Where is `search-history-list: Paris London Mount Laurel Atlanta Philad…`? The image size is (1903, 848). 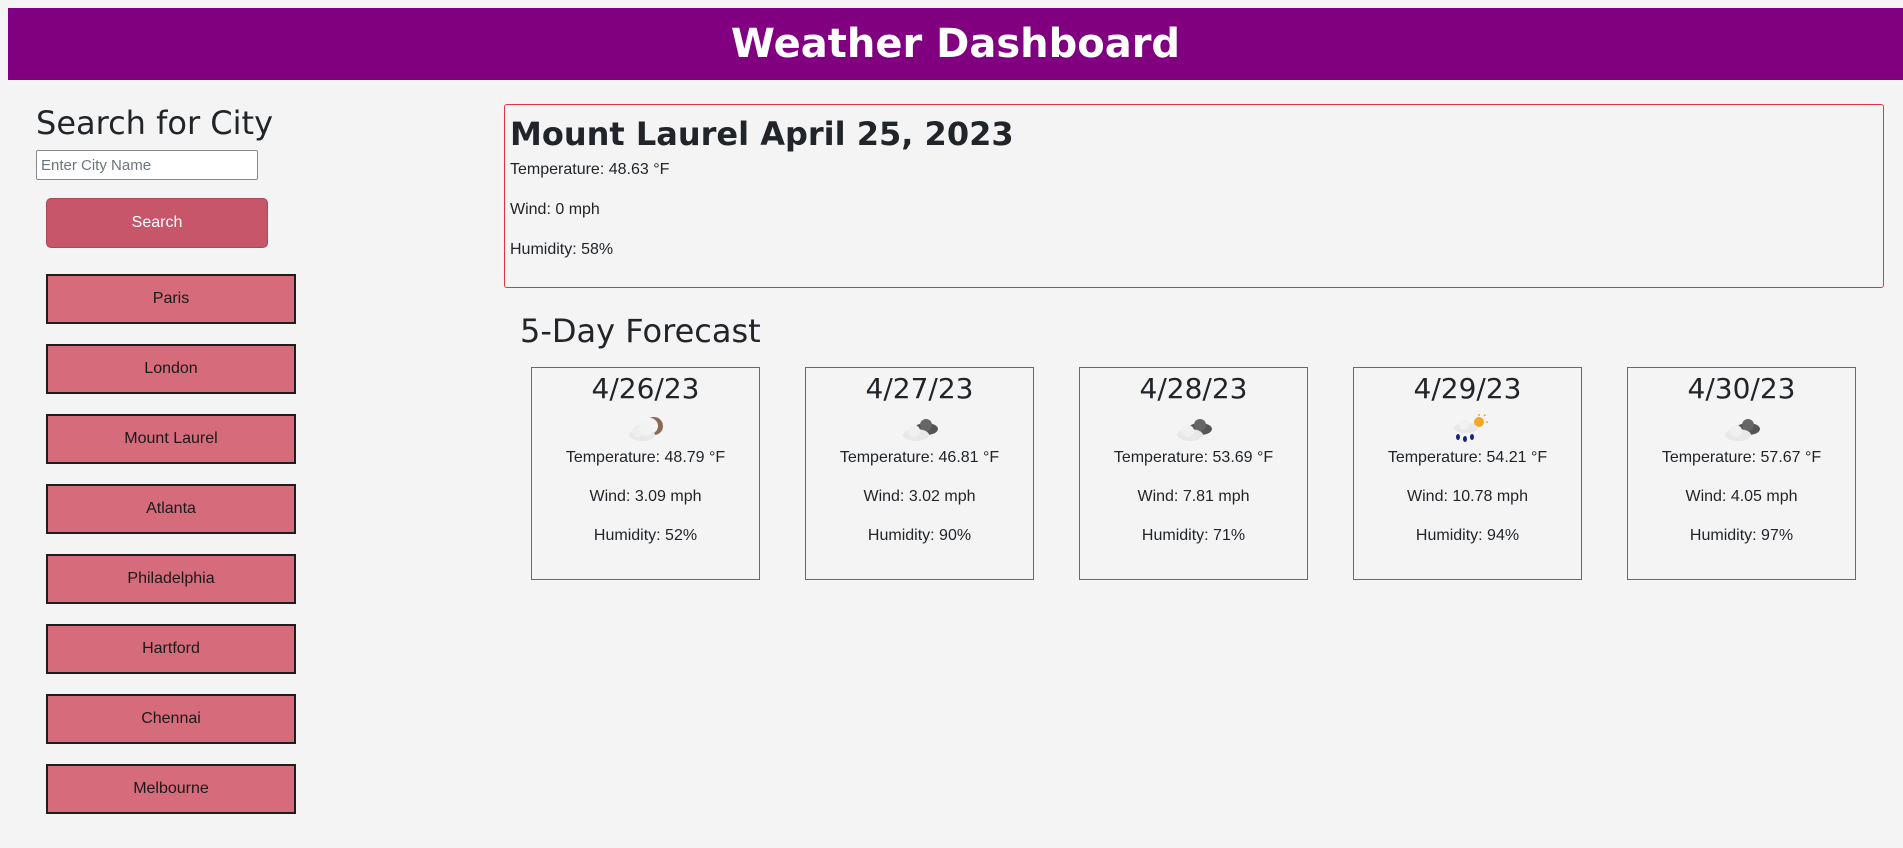 search-history-list: Paris London Mount Laurel Atlanta Philad… is located at coordinates (171, 554).